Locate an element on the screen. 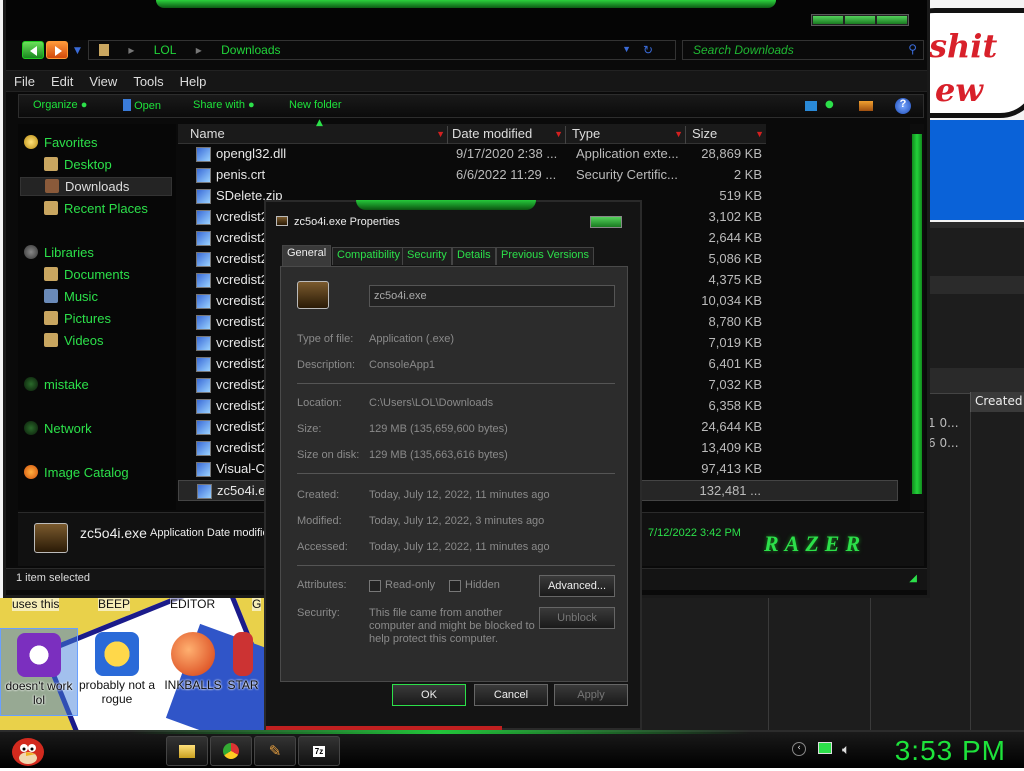 This screenshot has width=1024, height=771. address-bar: ▸ LOL ▸ Downloads ▼ ↻ is located at coordinates (382, 50).